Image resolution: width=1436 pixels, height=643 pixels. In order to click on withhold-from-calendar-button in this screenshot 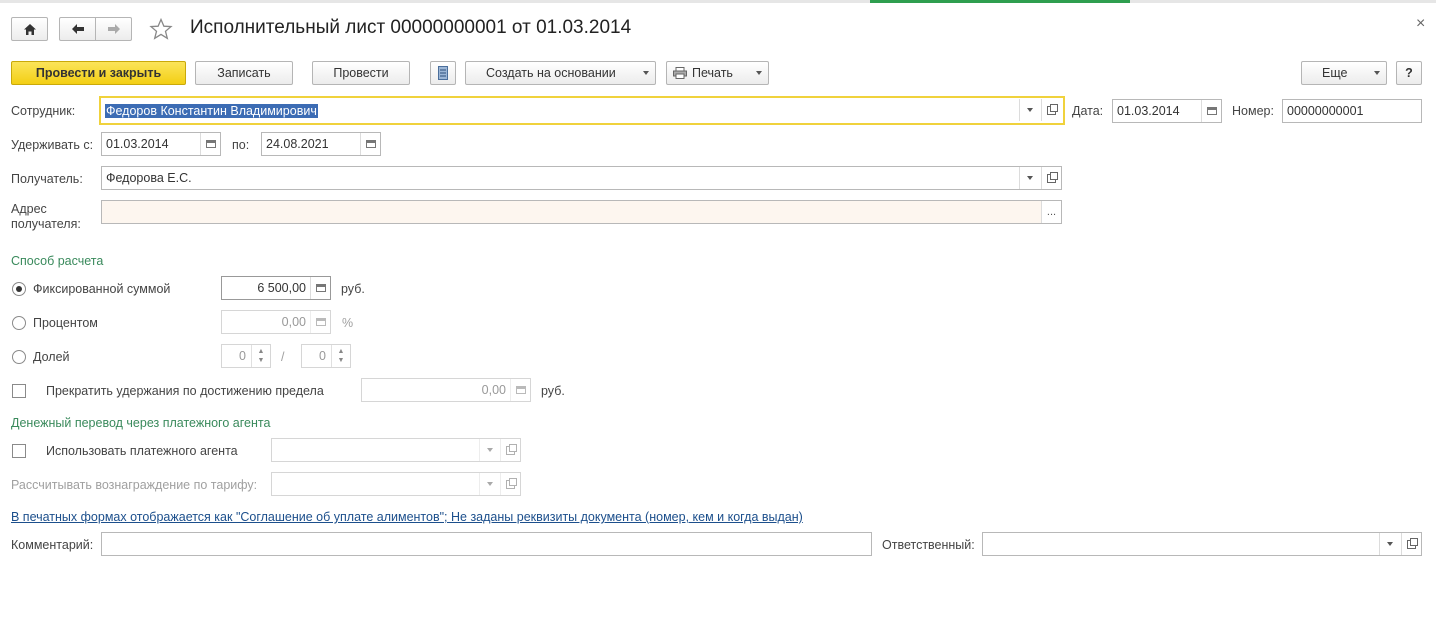, I will do `click(210, 144)`.